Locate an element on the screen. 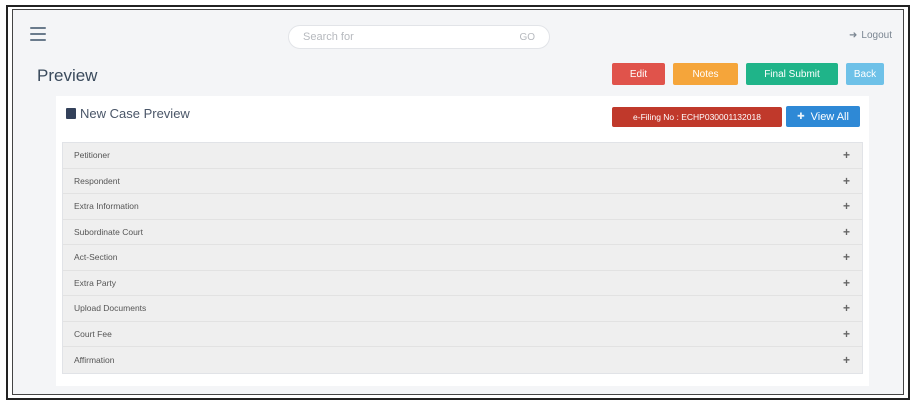 The width and height of the screenshot is (916, 405). accordion-row-petitioner: Petitioner + is located at coordinates (462, 156).